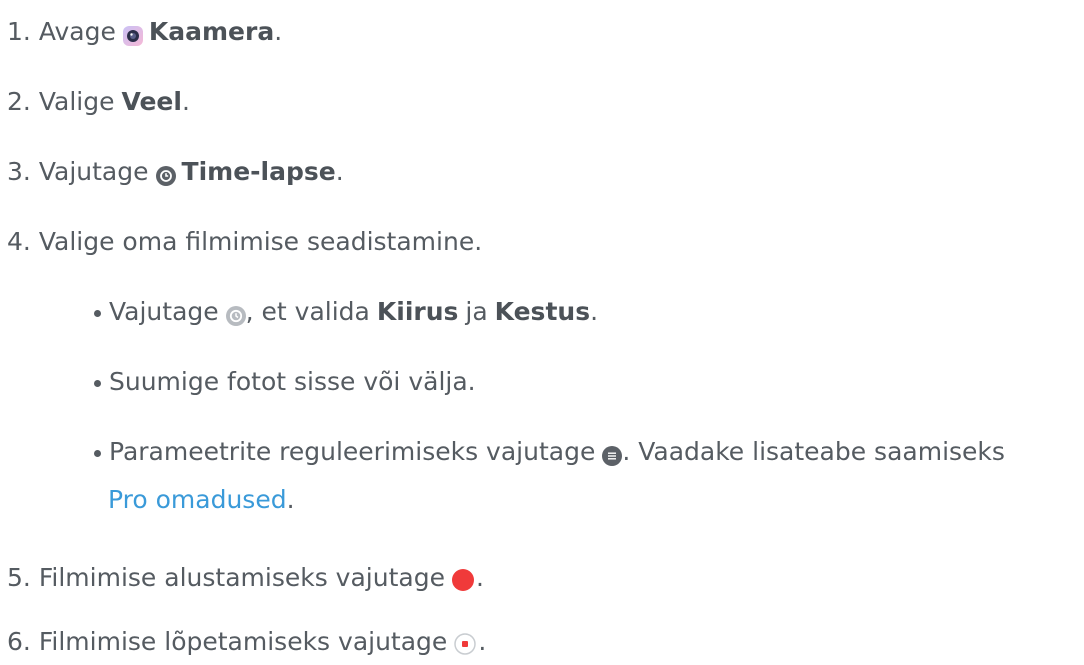  I want to click on step-text: Filmimise lõpetamiseks vajutage, so click(243, 641).